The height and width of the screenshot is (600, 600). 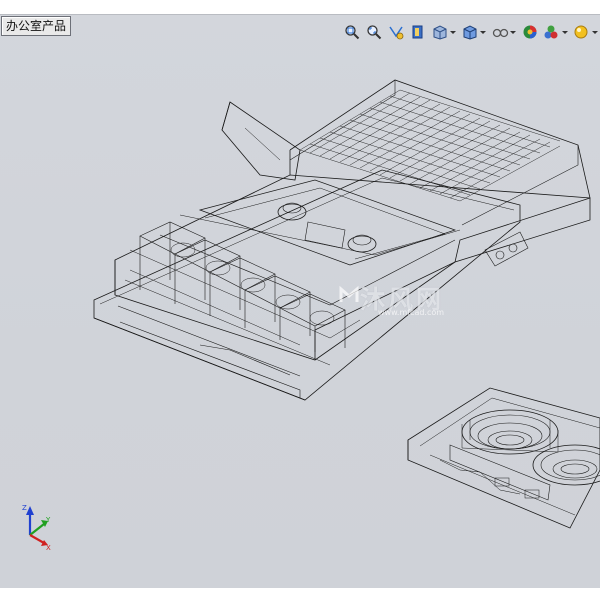 I want to click on view-settings-icon, so click(x=586, y=32).